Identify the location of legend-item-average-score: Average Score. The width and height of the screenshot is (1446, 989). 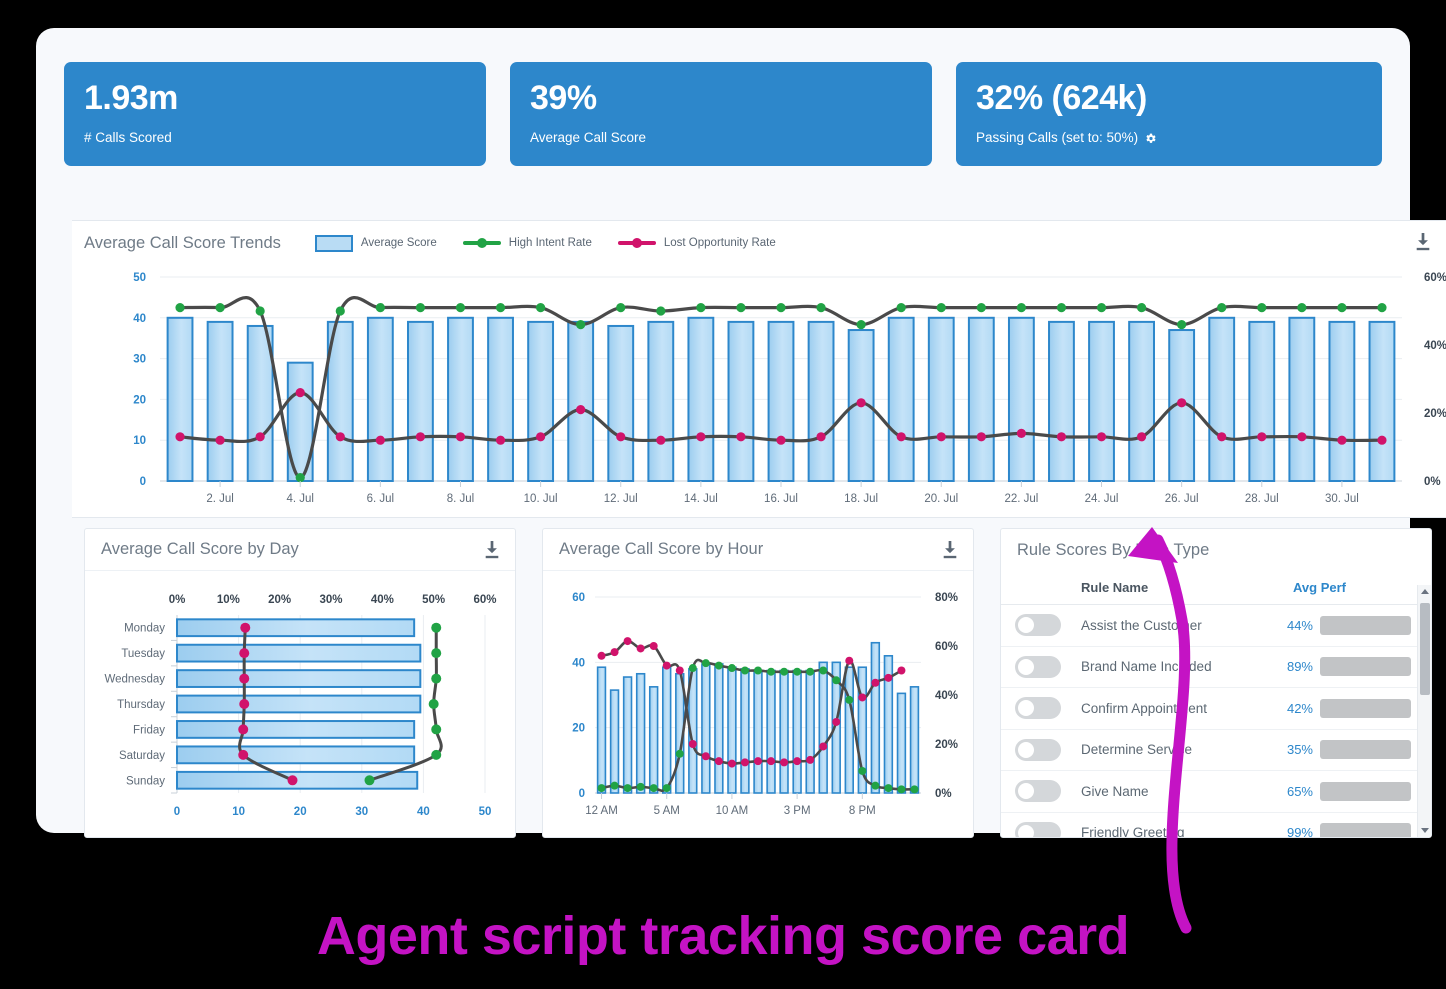
(375, 243).